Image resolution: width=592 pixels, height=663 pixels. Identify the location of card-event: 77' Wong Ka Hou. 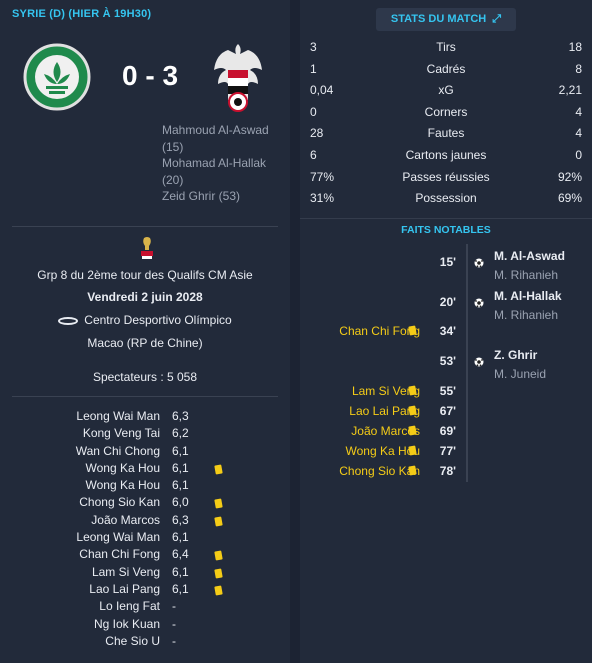
(446, 451).